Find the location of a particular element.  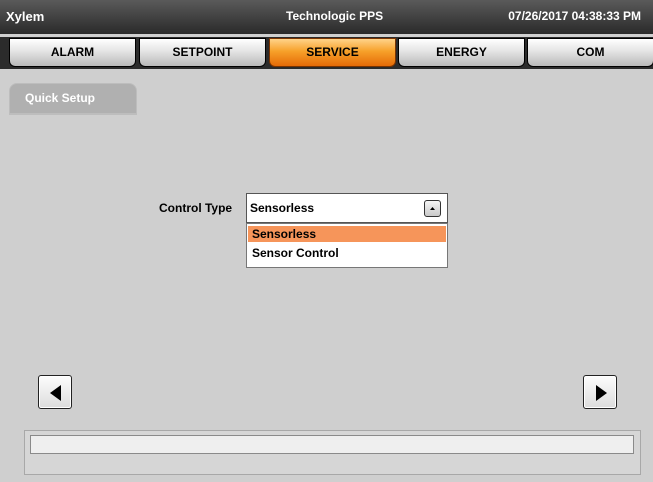

main-tab-bar: ALARM SETPOINT SERVICE ENERGY COM is located at coordinates (326, 53).